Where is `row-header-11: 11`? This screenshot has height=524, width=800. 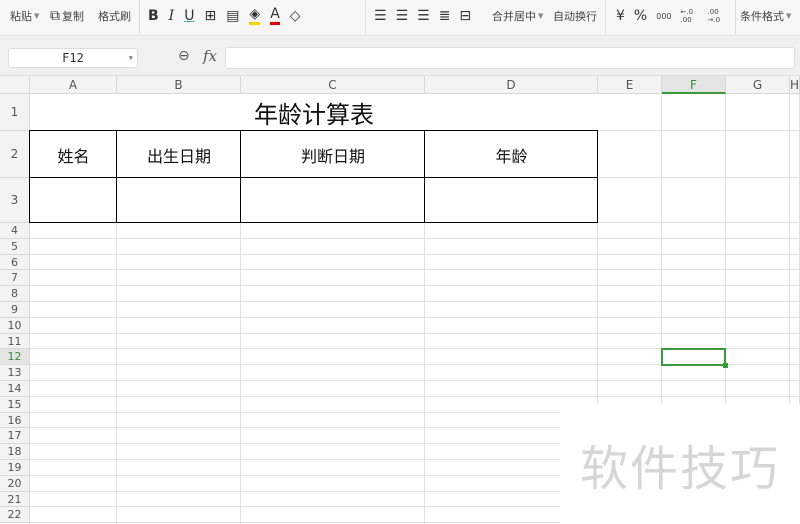 row-header-11: 11 is located at coordinates (15, 341).